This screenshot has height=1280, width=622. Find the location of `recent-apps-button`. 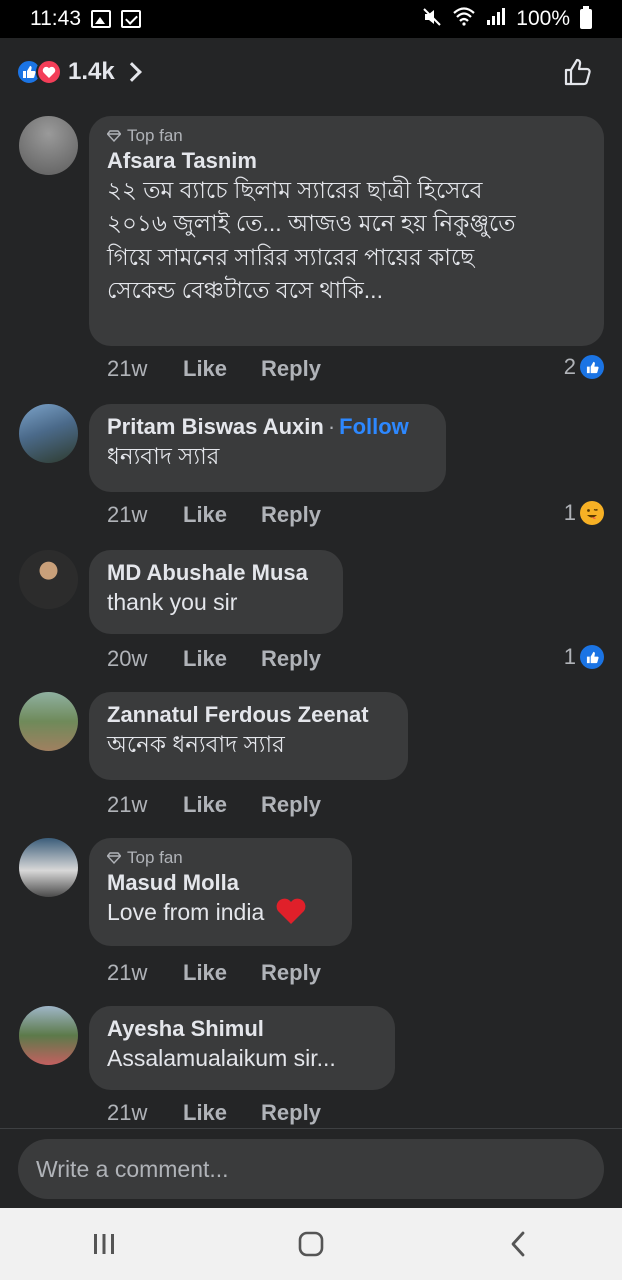

recent-apps-button is located at coordinates (104, 1244).